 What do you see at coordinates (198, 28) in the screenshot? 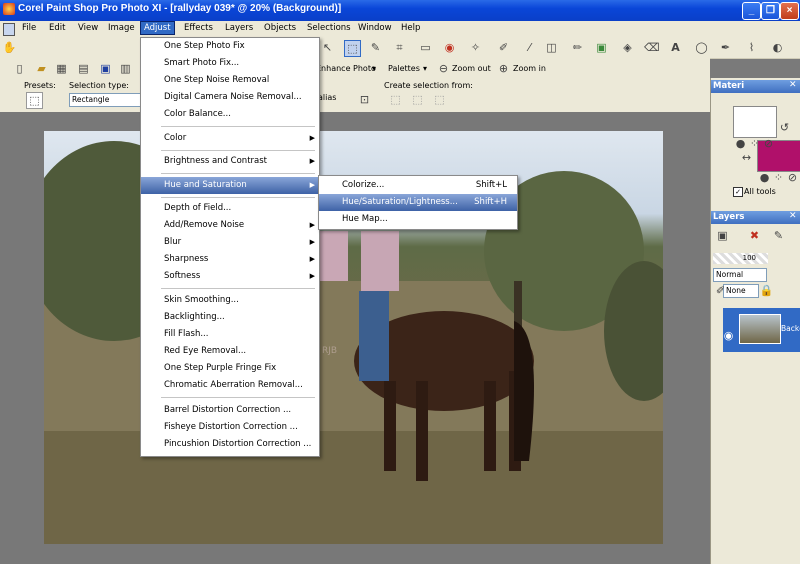
I see `menu-effects: Effects` at bounding box center [198, 28].